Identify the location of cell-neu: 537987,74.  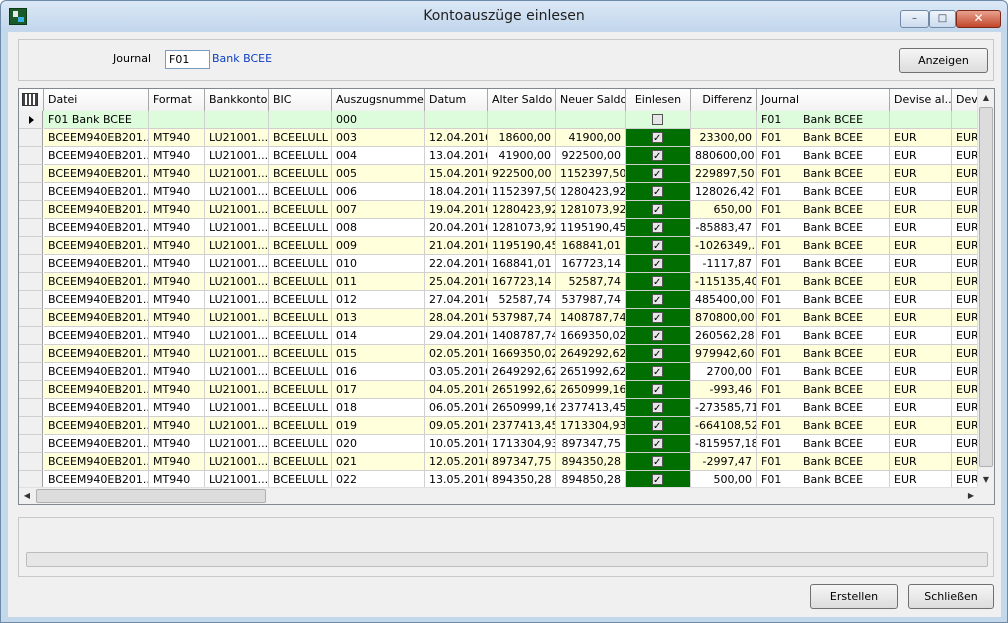
(591, 300).